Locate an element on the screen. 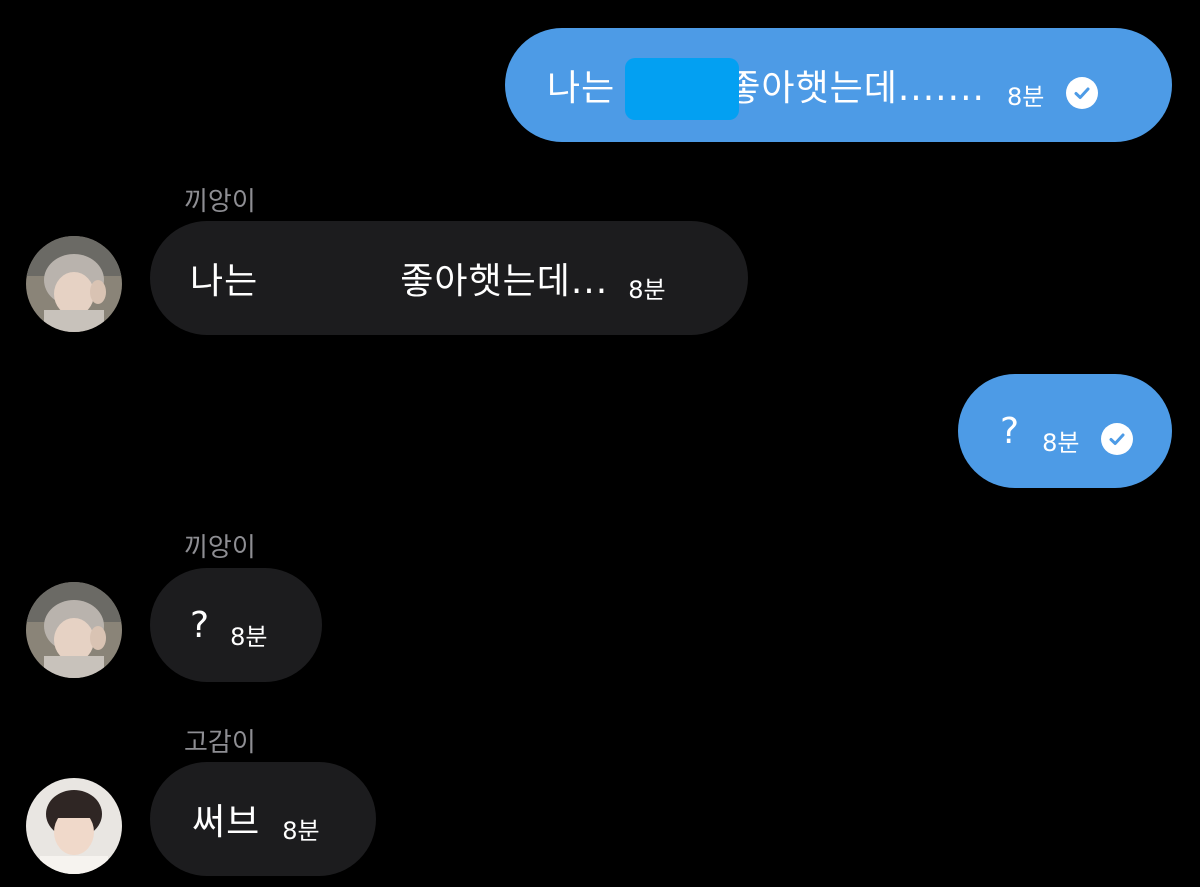  outgoing-message-bubble: ? 8분 is located at coordinates (1065, 431).